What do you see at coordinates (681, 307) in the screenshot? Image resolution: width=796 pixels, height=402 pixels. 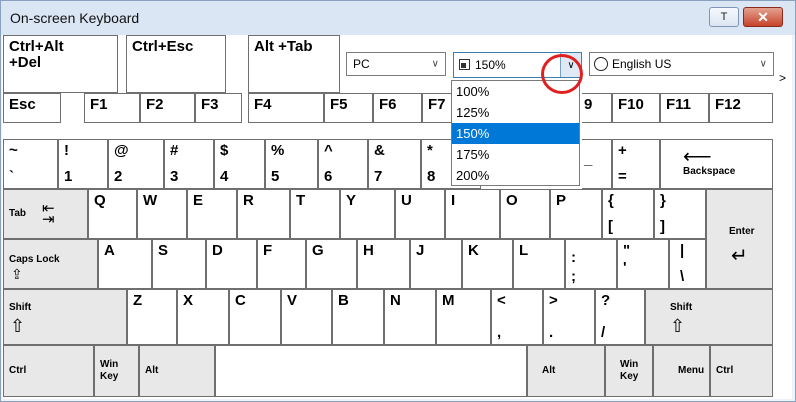 I see `key-label: Shift` at bounding box center [681, 307].